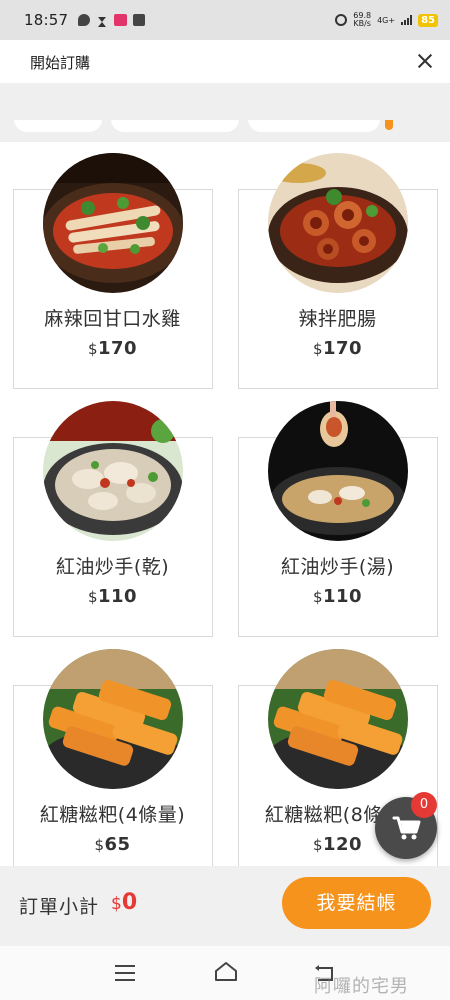  Describe the element at coordinates (225, 101) in the screenshot. I see `search-band` at that location.